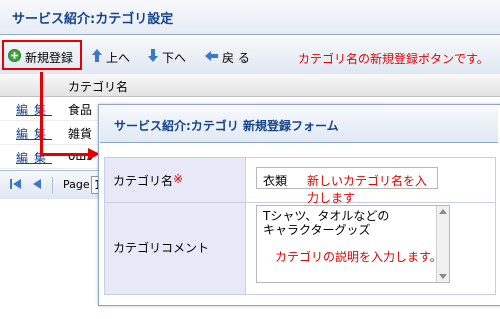 The height and width of the screenshot is (319, 500). I want to click on dialog-title: サービス紹介:カテゴリ 新規登録フォーム, so click(226, 126).